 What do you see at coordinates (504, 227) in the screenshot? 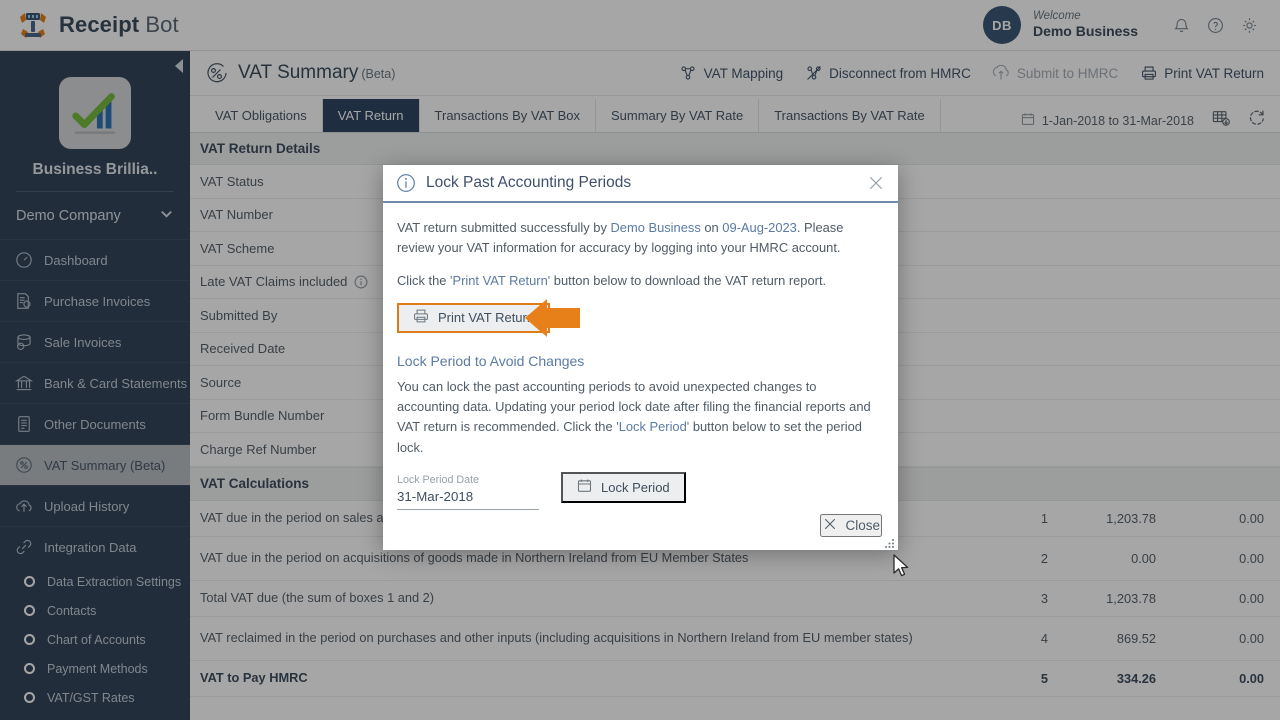
I see `para1-a: VAT return submitted successfully by` at bounding box center [504, 227].